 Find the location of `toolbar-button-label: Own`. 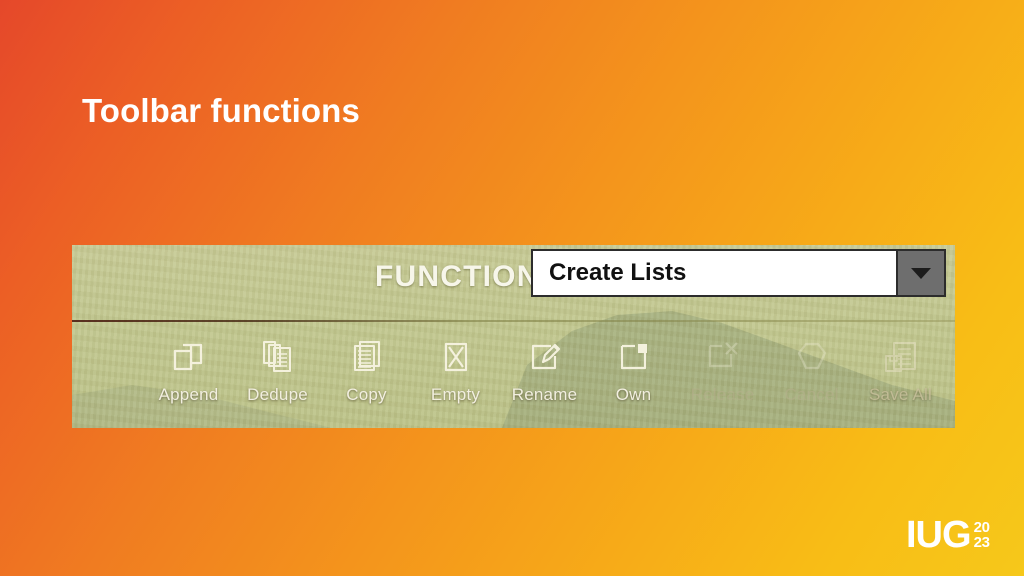

toolbar-button-label: Own is located at coordinates (633, 394).